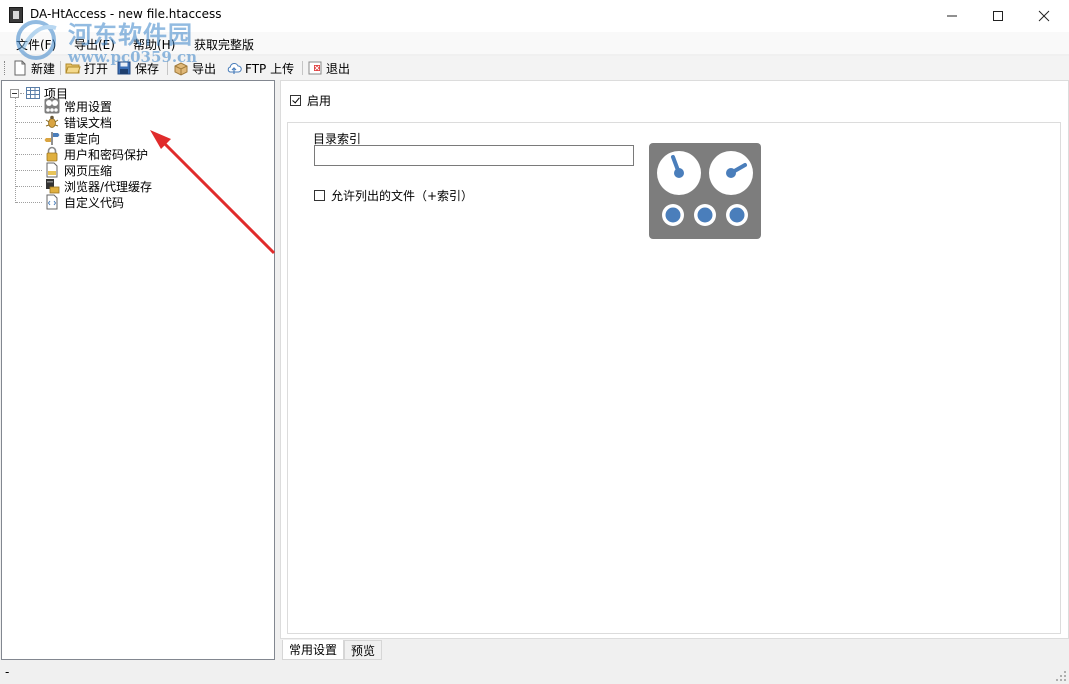  I want to click on exit-label: 退出, so click(338, 68).